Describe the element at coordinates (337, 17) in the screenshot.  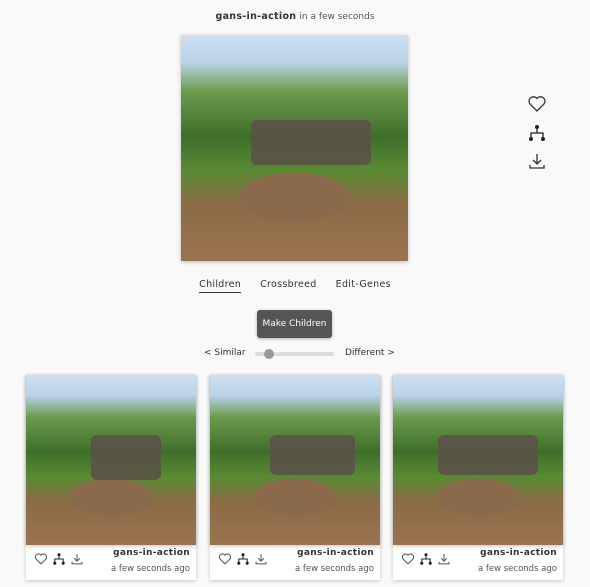
I see `header-time: in a few seconds` at that location.